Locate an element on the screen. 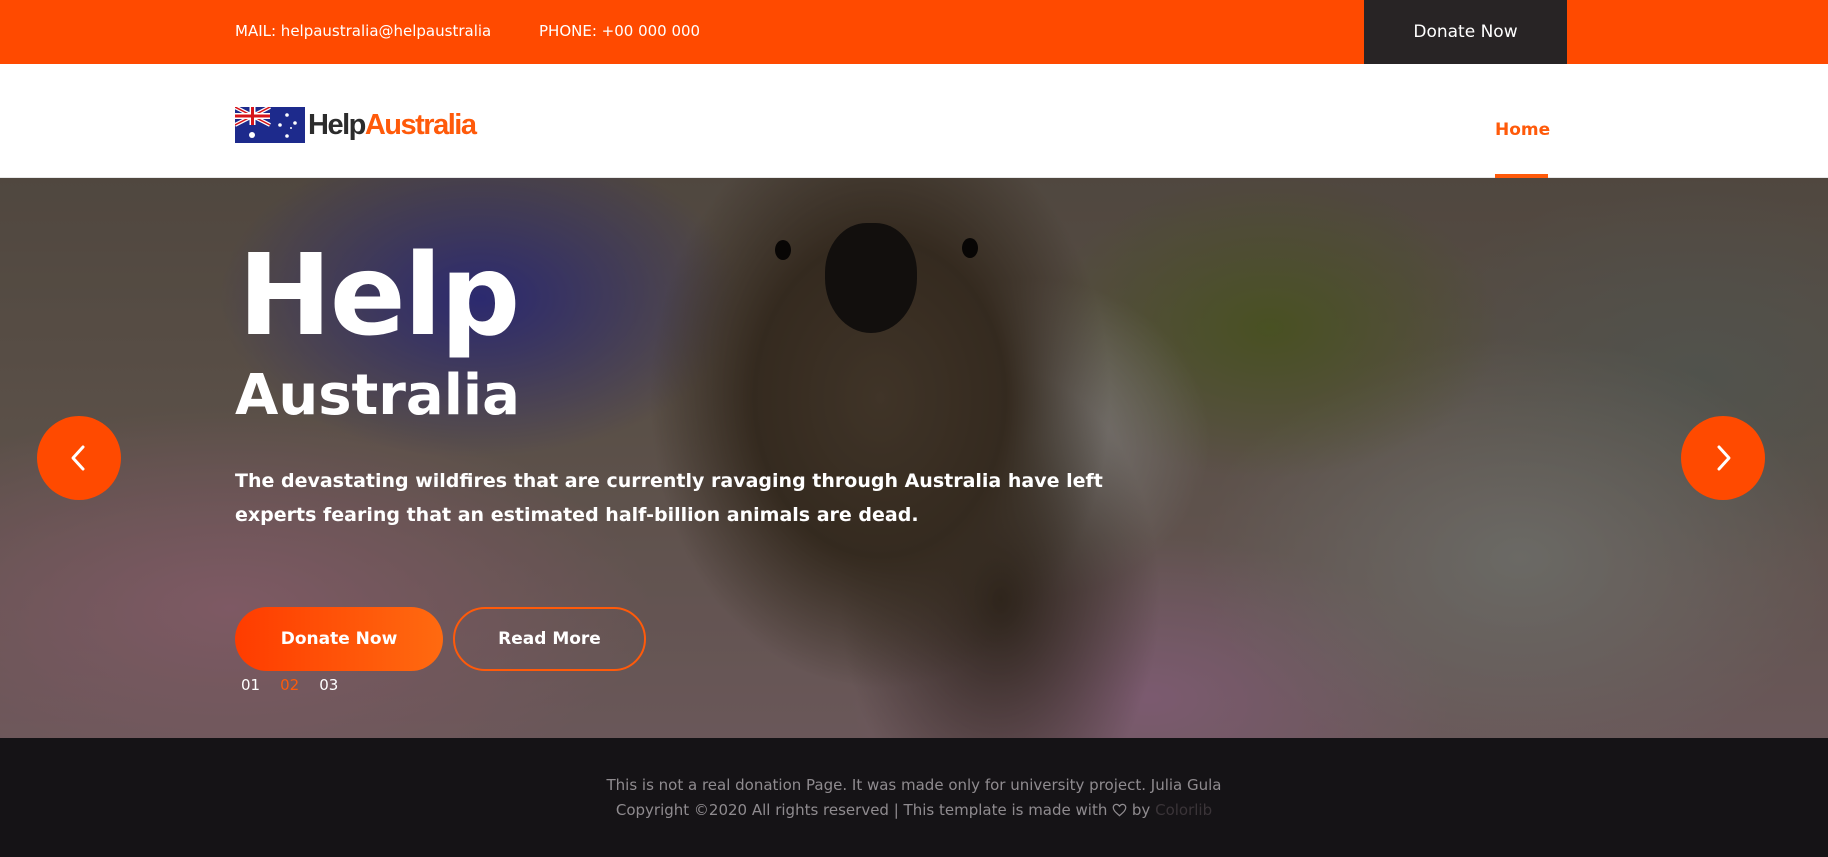  hero-donate-button: Donate Now is located at coordinates (339, 639).